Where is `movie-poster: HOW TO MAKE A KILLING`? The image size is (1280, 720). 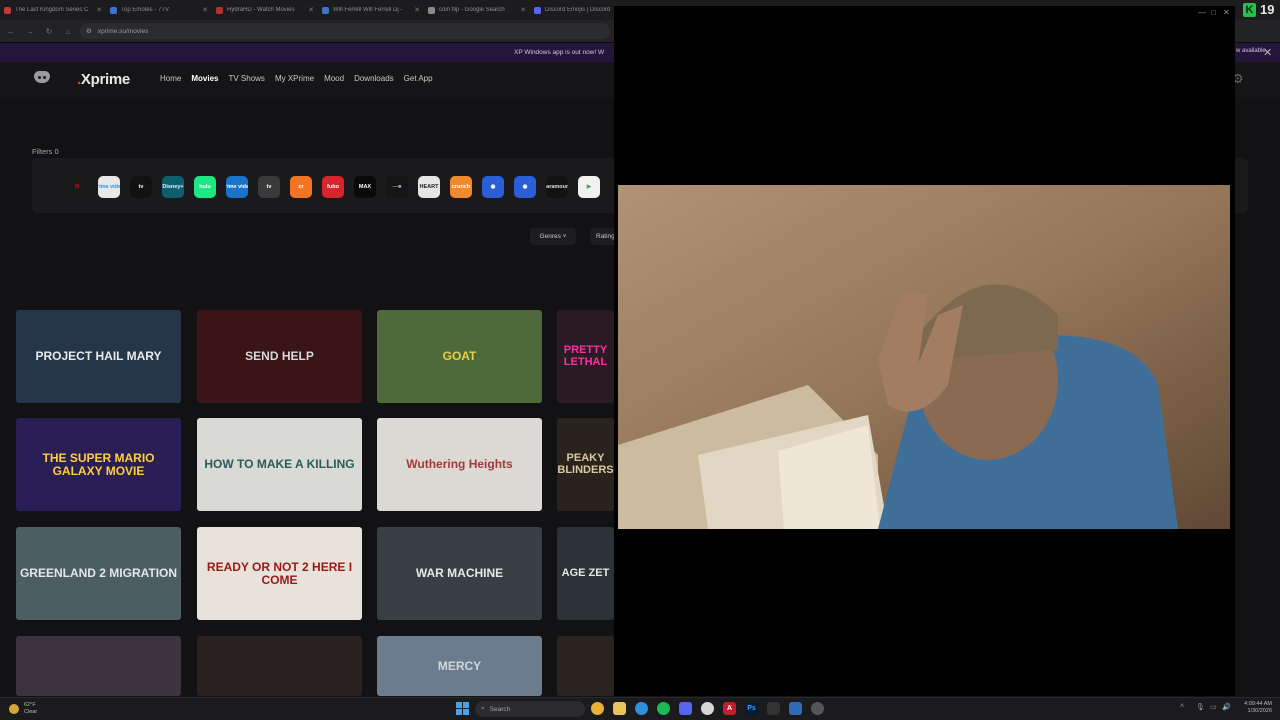 movie-poster: HOW TO MAKE A KILLING is located at coordinates (279, 464).